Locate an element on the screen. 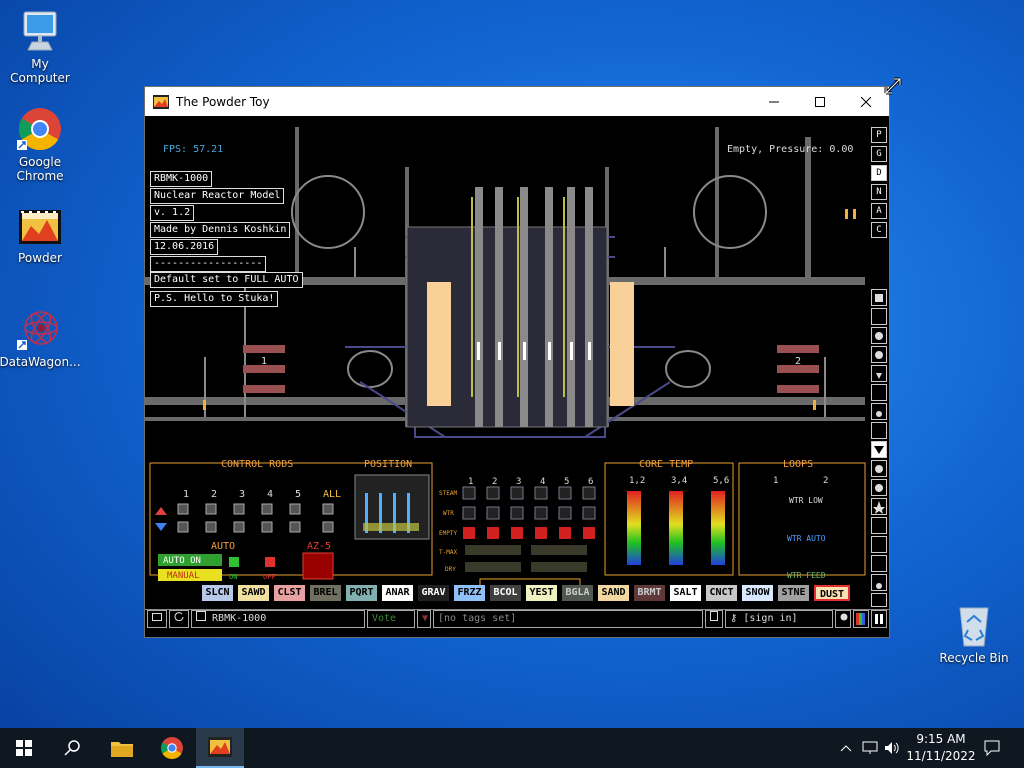  steam-col: 1 is located at coordinates (470, 482).